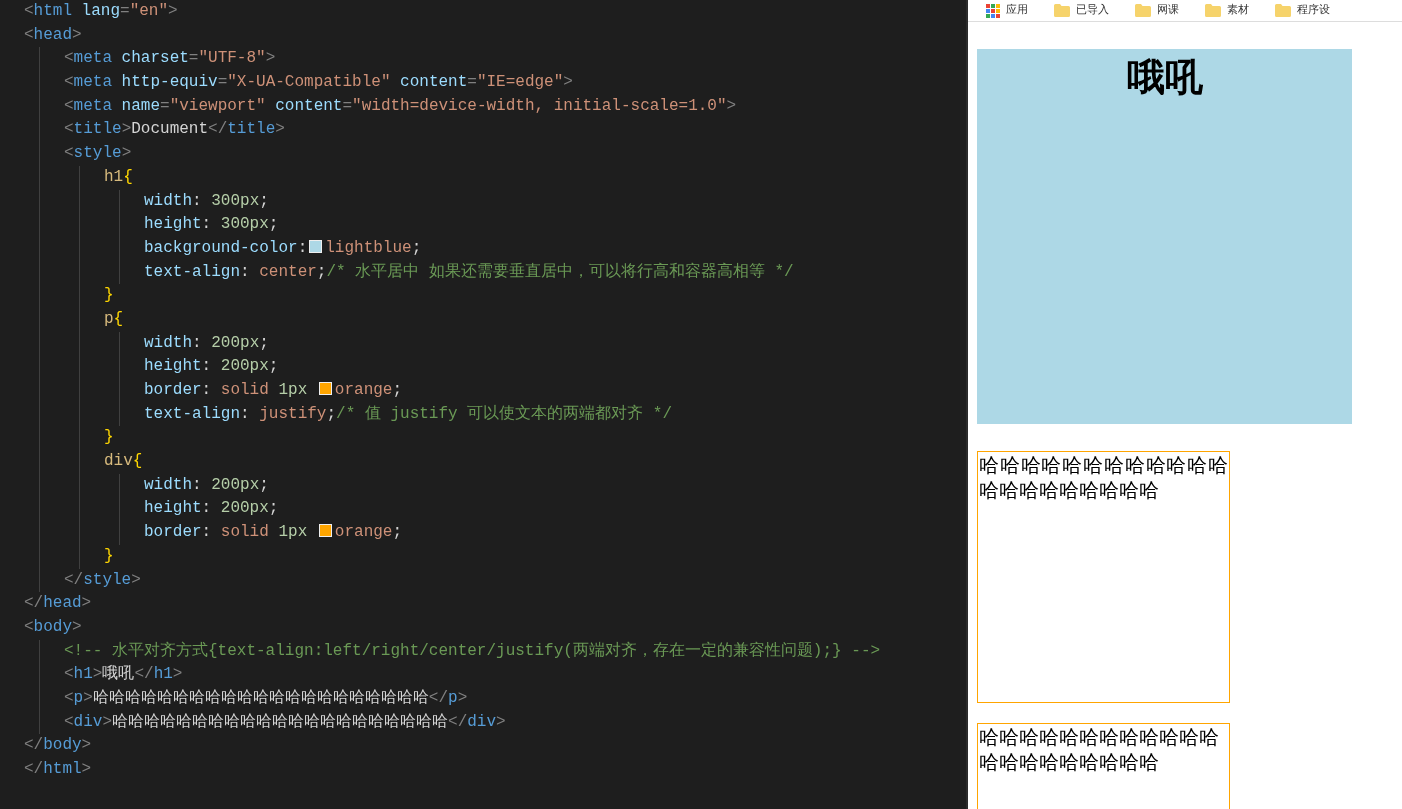 The image size is (1402, 809). Describe the element at coordinates (169, 82) in the screenshot. I see `code-token: http-equiv` at that location.